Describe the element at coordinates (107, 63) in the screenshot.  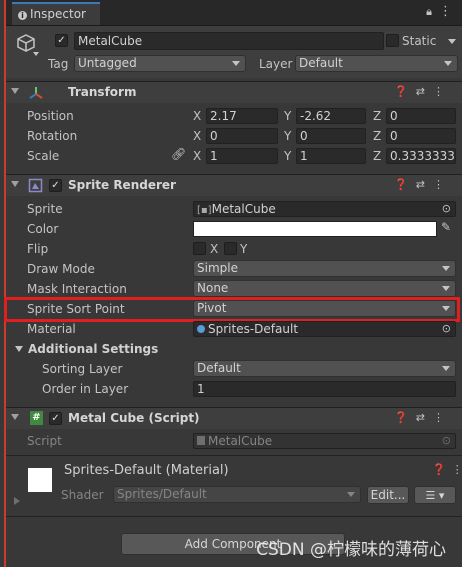
I see `tag-value: Untagged` at that location.